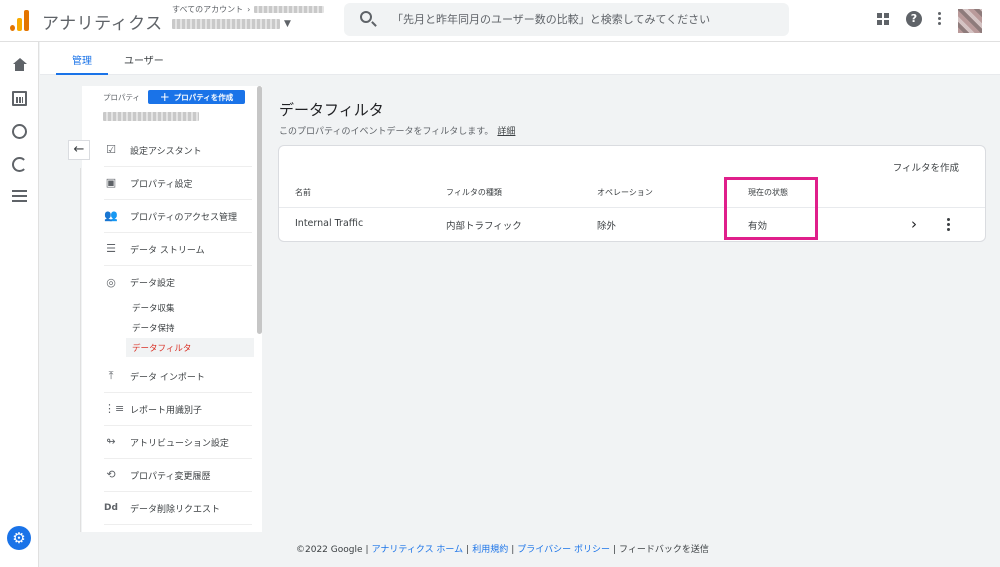 The image size is (1000, 567). Describe the element at coordinates (111, 508) in the screenshot. I see `dd-icon: Dd` at that location.